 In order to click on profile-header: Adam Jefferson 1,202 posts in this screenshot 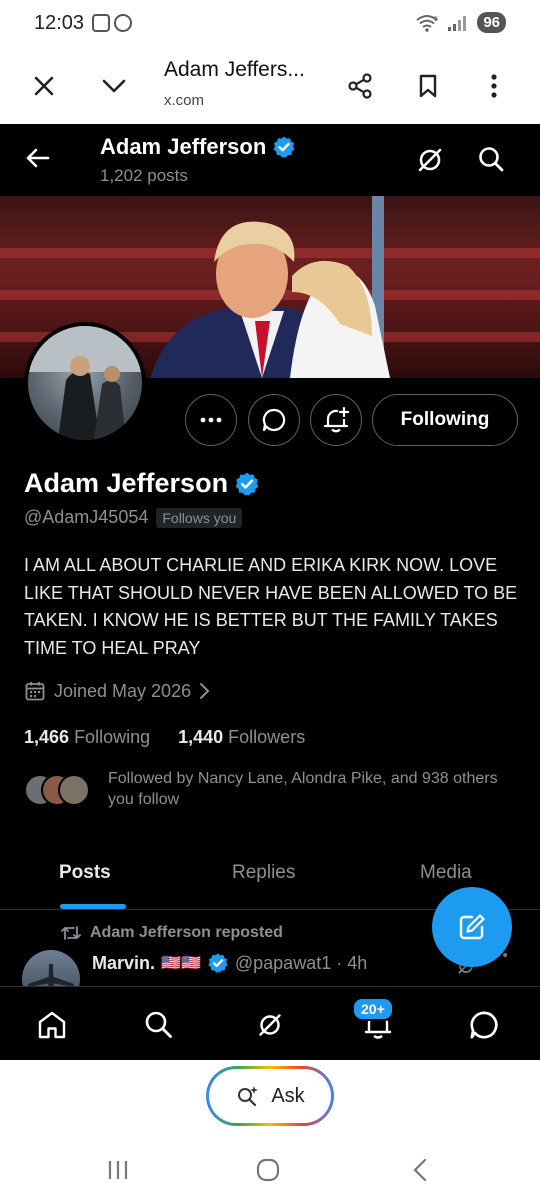, I will do `click(270, 160)`.